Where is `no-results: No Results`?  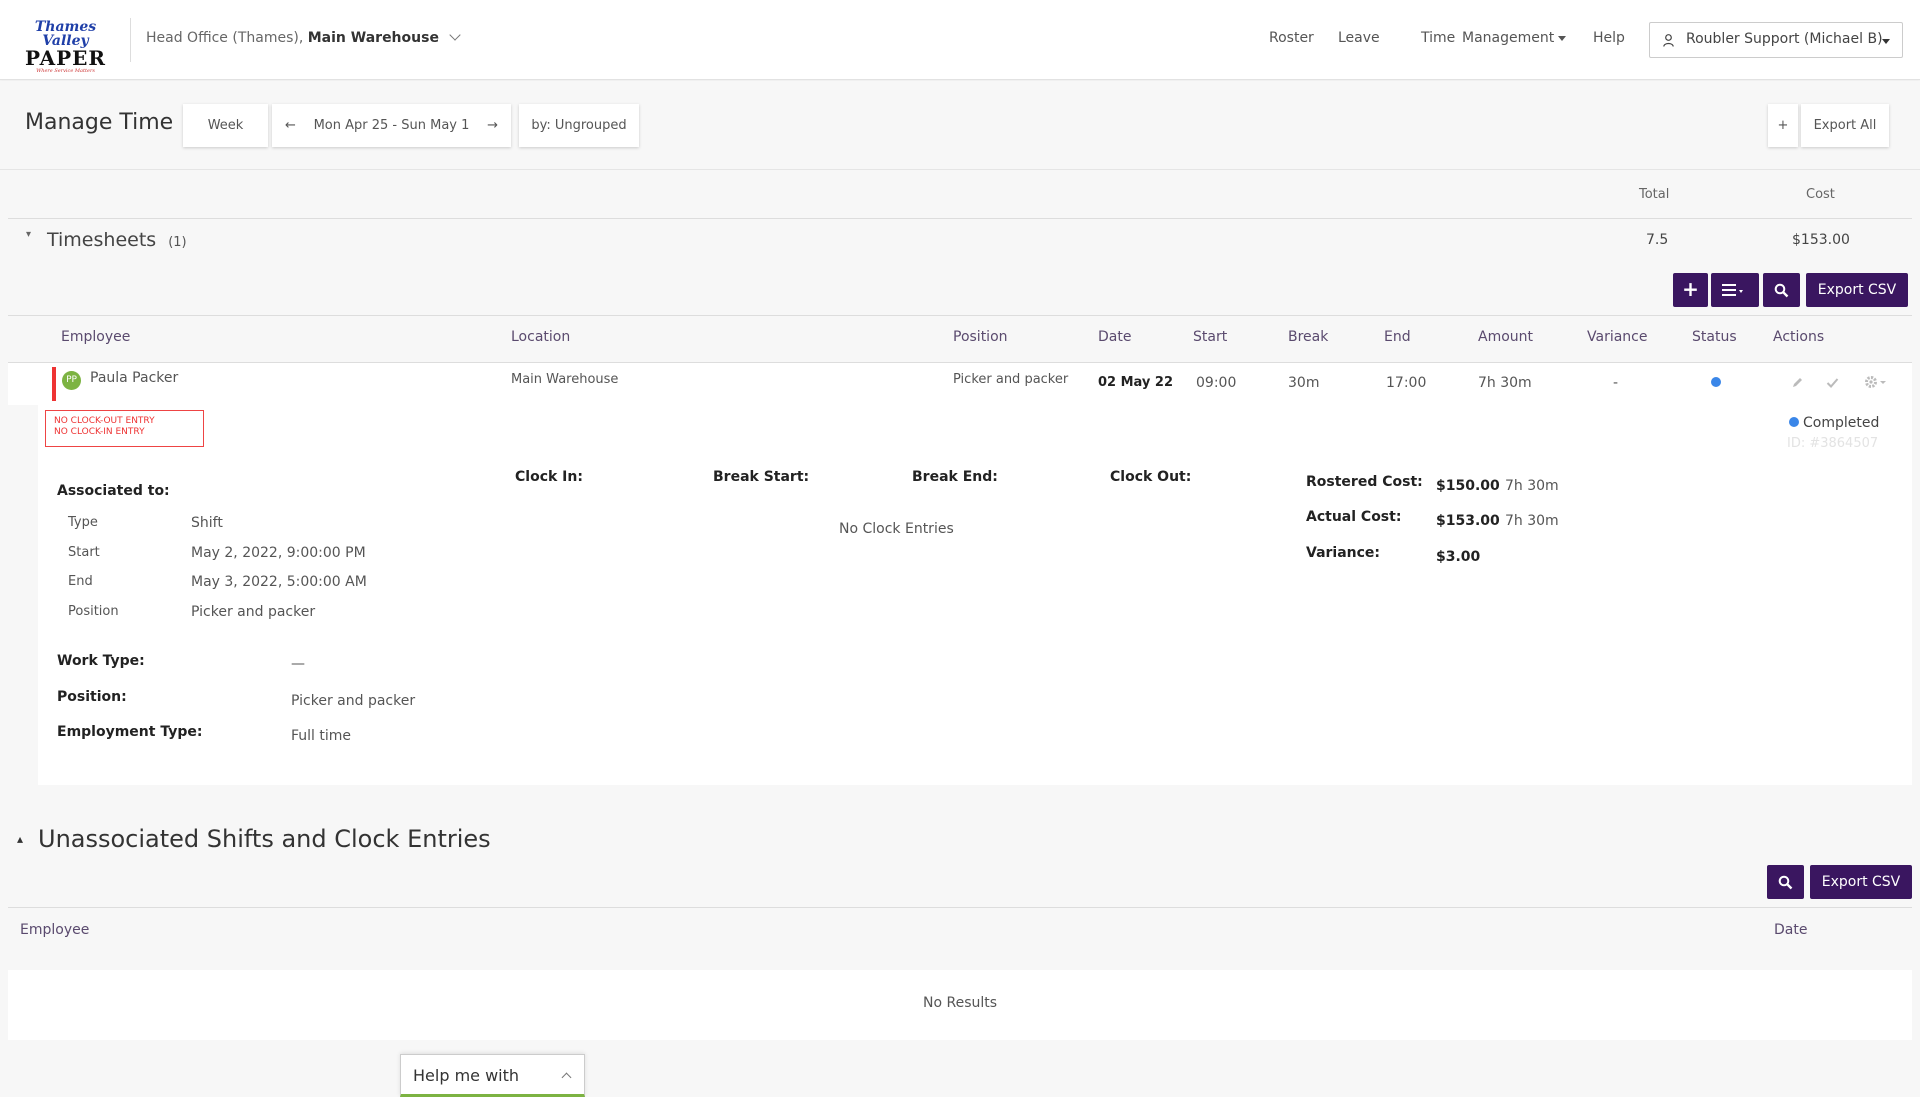 no-results: No Results is located at coordinates (960, 1003).